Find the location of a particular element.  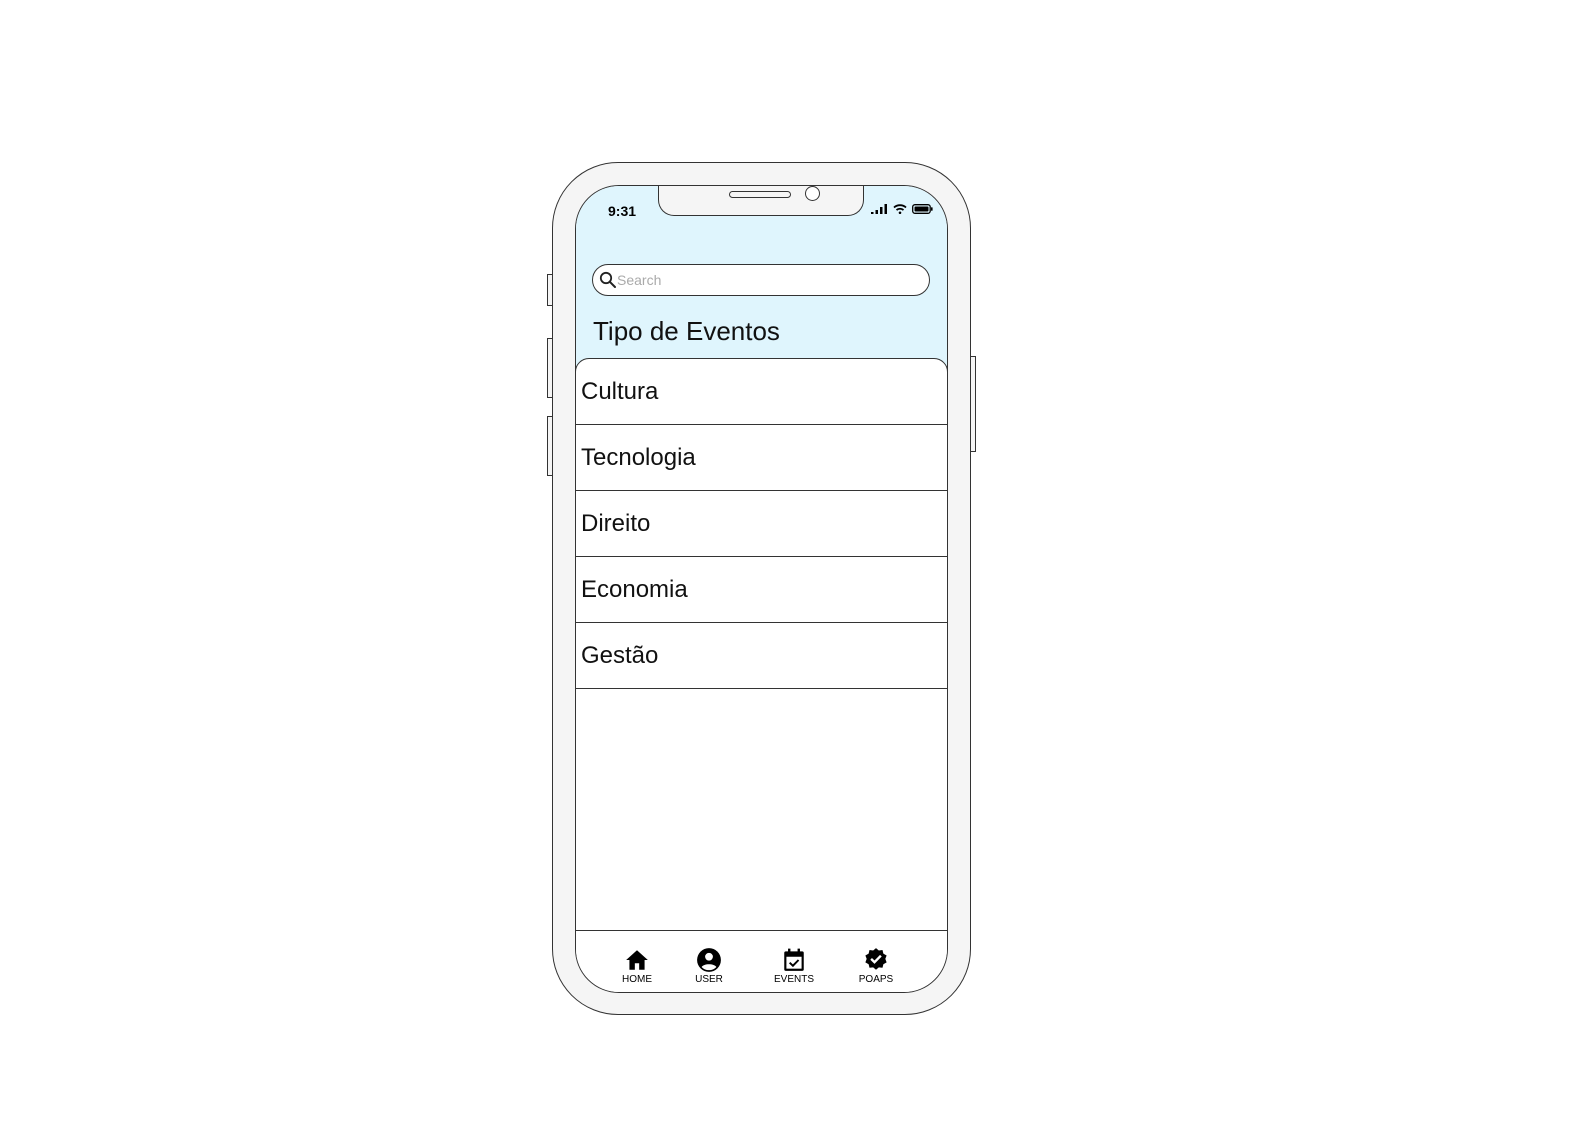

tab-label: USER is located at coordinates (709, 979).